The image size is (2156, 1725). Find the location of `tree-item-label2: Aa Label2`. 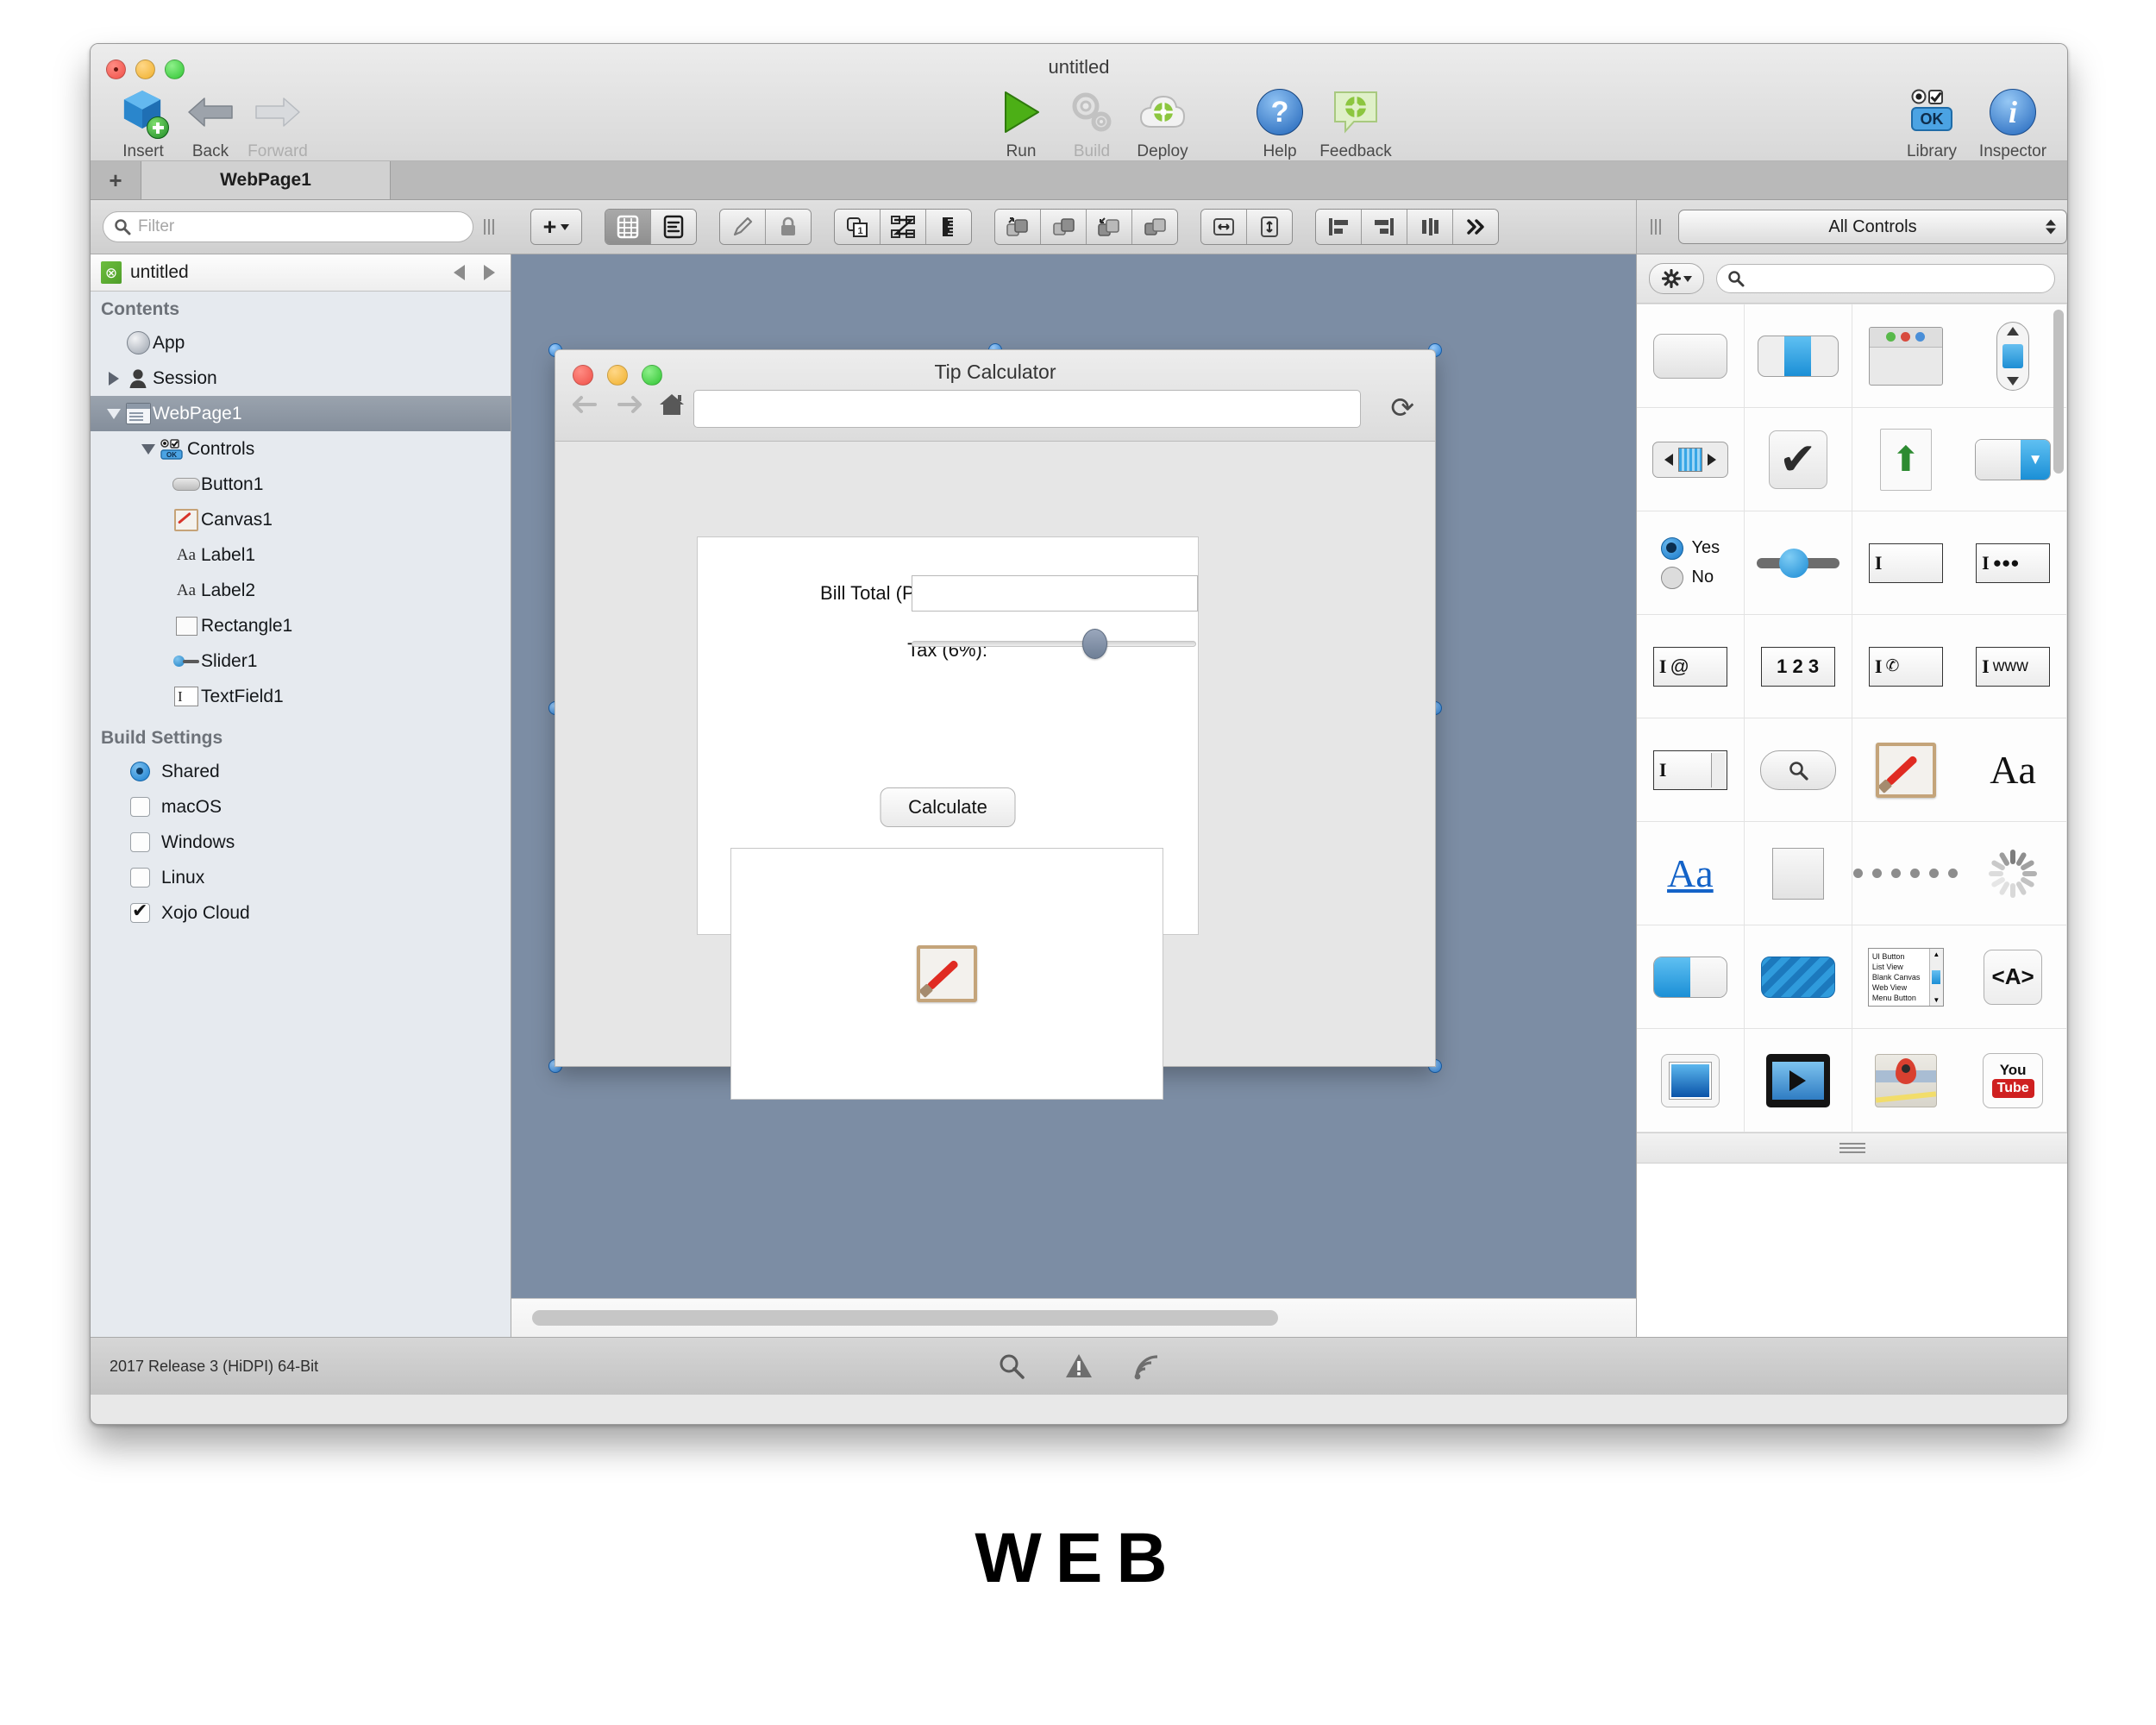

tree-item-label2: Aa Label2 is located at coordinates (301, 591).